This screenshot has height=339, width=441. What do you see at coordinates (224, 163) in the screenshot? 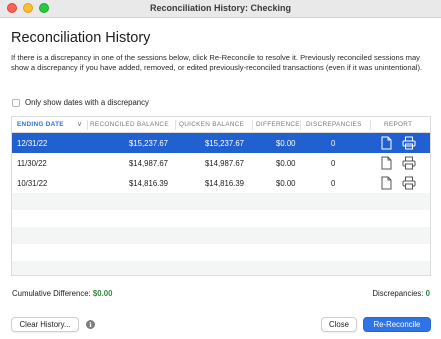
I see `quicken-balance-cell: $14,987.67` at bounding box center [224, 163].